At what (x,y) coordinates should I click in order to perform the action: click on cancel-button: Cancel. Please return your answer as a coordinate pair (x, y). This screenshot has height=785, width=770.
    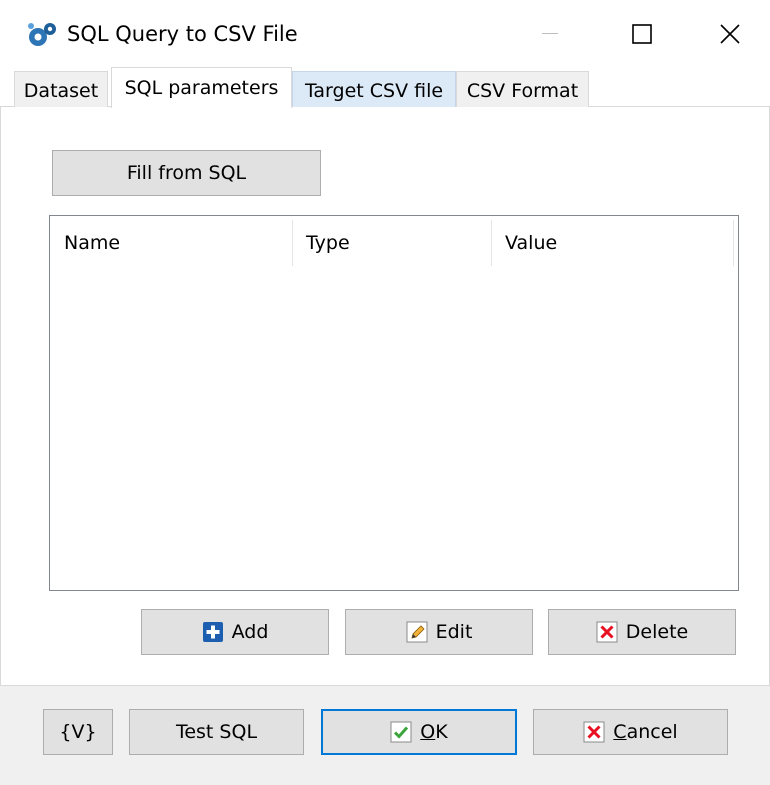
    Looking at the image, I should click on (630, 732).